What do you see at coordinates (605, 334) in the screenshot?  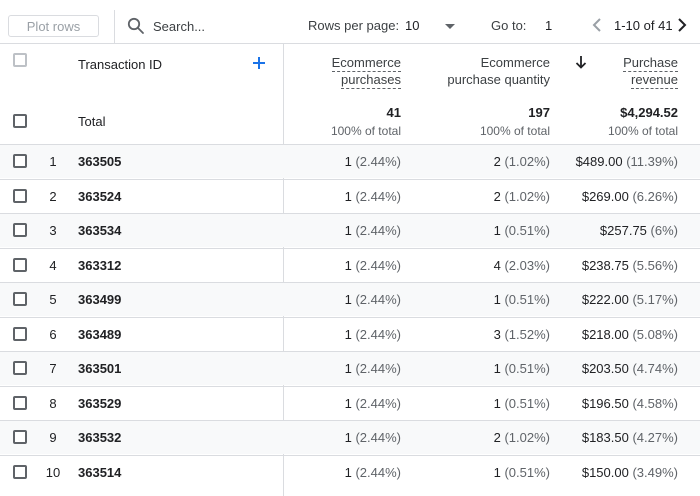 I see `revenue-value: $218.00` at bounding box center [605, 334].